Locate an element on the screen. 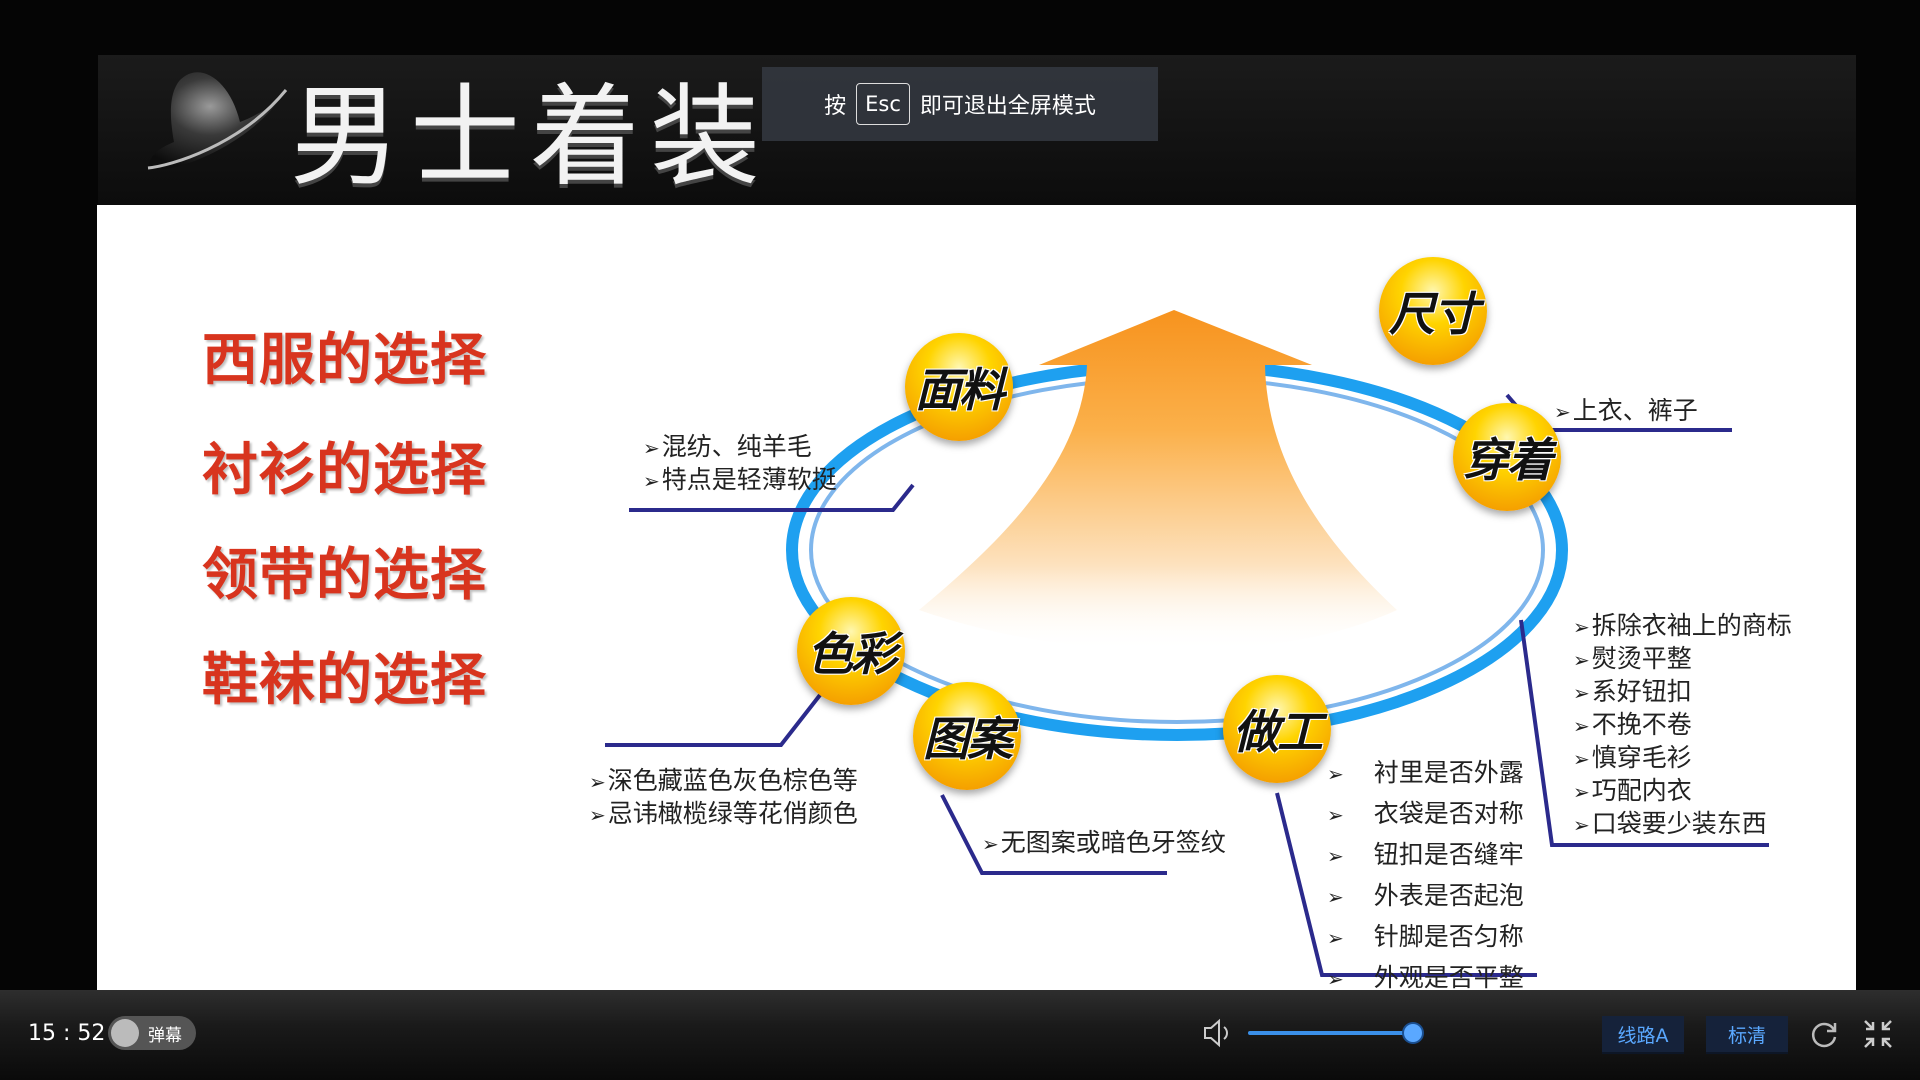 The width and height of the screenshot is (1920, 1080). note-wear-row: 不挽不卷 is located at coordinates (1682, 725).